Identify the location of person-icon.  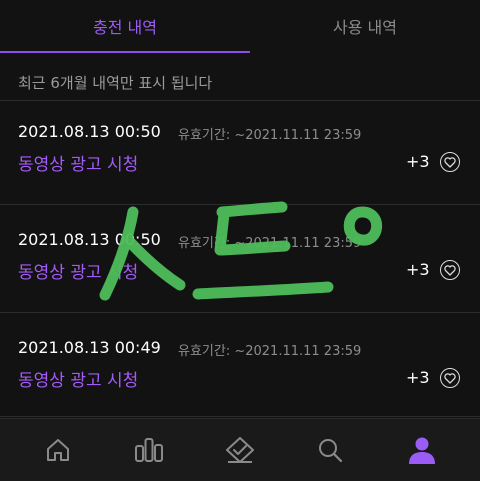
(422, 450).